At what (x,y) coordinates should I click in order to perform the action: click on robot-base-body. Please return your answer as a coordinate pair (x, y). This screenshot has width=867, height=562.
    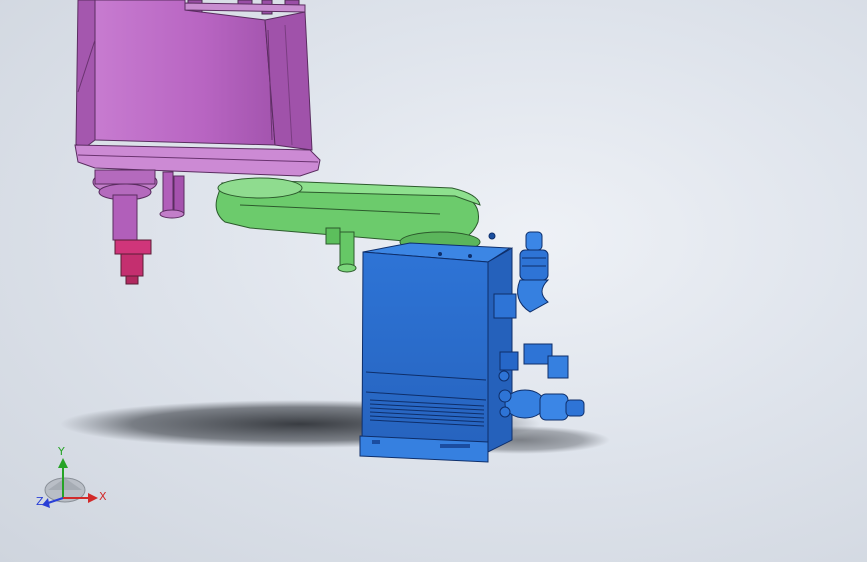
    Looking at the image, I should click on (197, 88).